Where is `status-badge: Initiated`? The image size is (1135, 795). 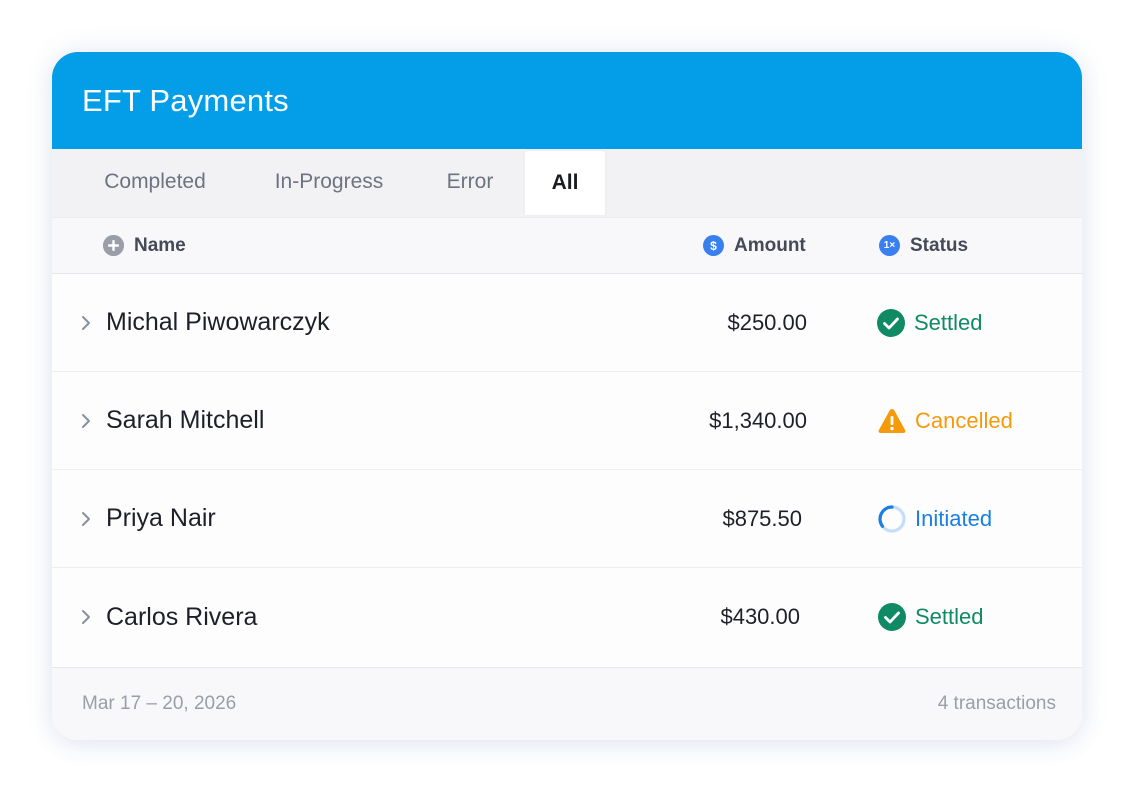 status-badge: Initiated is located at coordinates (934, 518).